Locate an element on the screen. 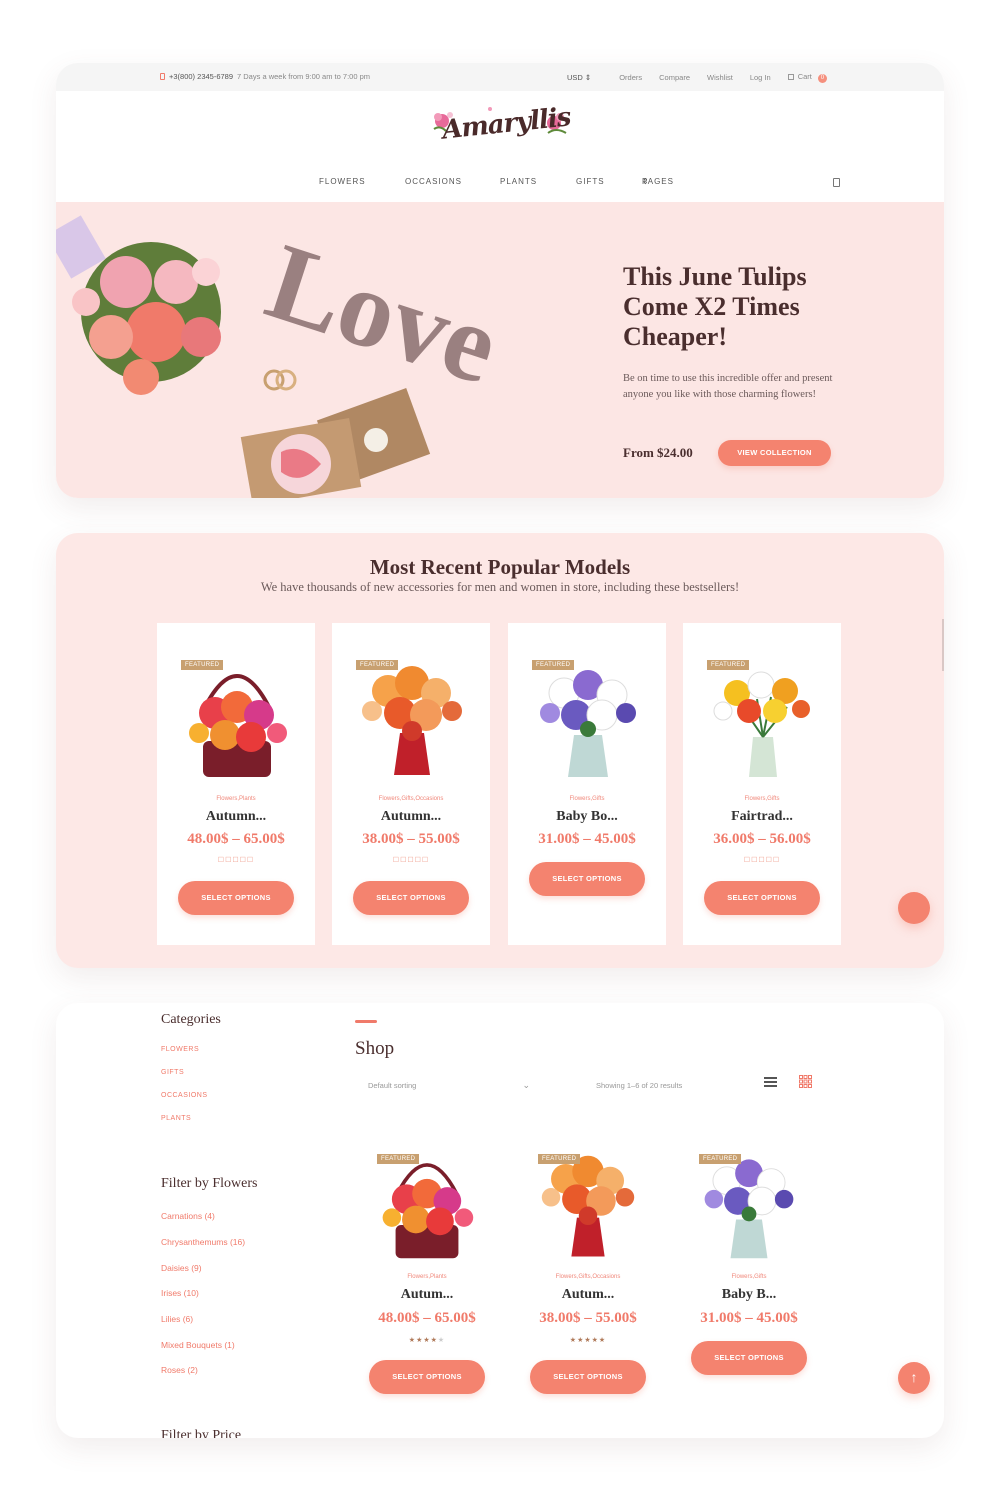 The height and width of the screenshot is (1500, 1000). shop-title: Shop is located at coordinates (375, 1048).